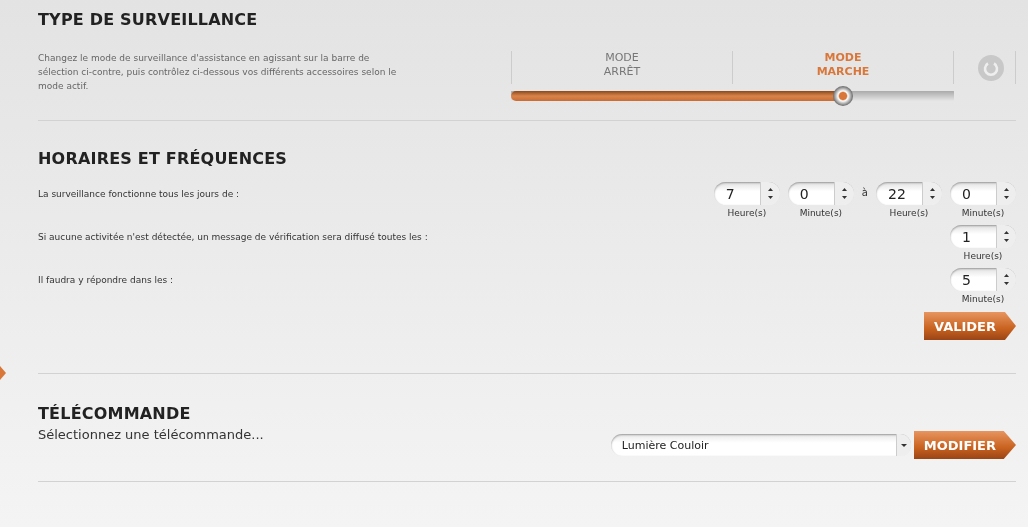 Image resolution: width=1028 pixels, height=527 pixels. I want to click on section-title: TYPE DE SURVEILLANCE, so click(148, 19).